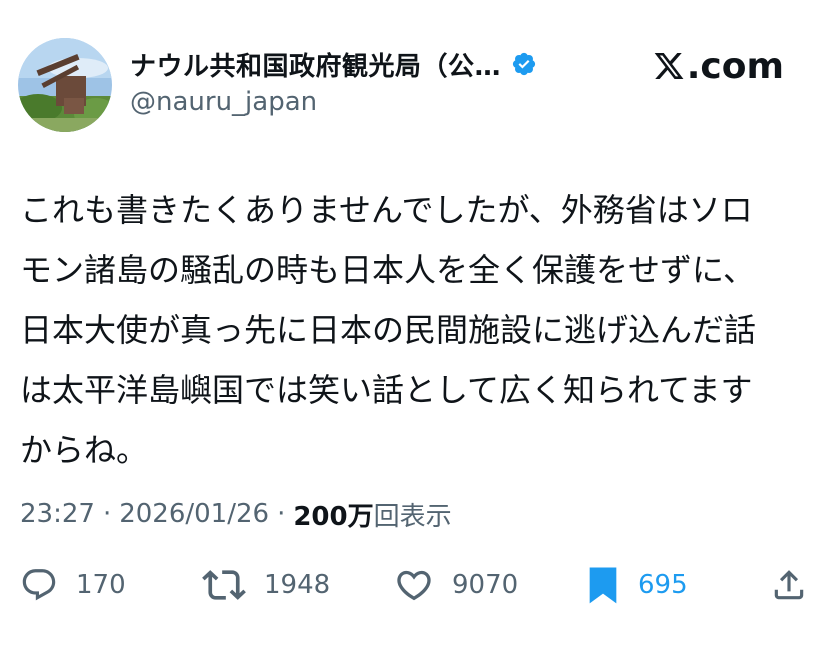  Describe the element at coordinates (333, 516) in the screenshot. I see `views-count: 200万` at that location.